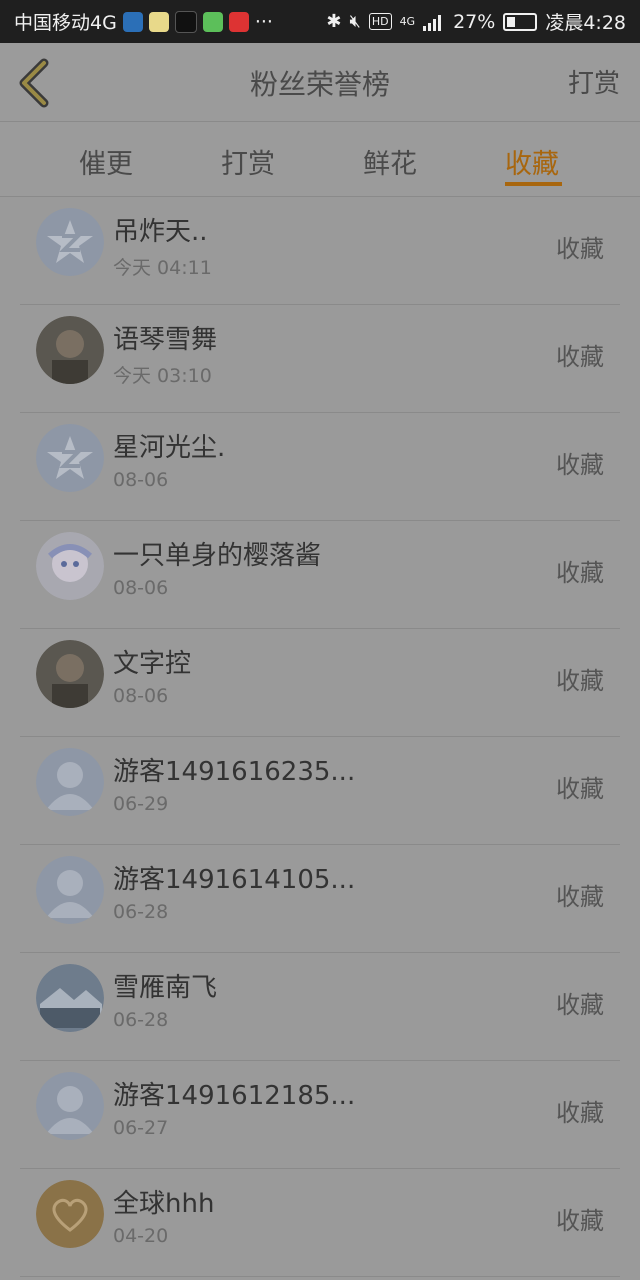  I want to click on list-item: 吊炸天.. 今天 04:11 收藏, so click(320, 251).